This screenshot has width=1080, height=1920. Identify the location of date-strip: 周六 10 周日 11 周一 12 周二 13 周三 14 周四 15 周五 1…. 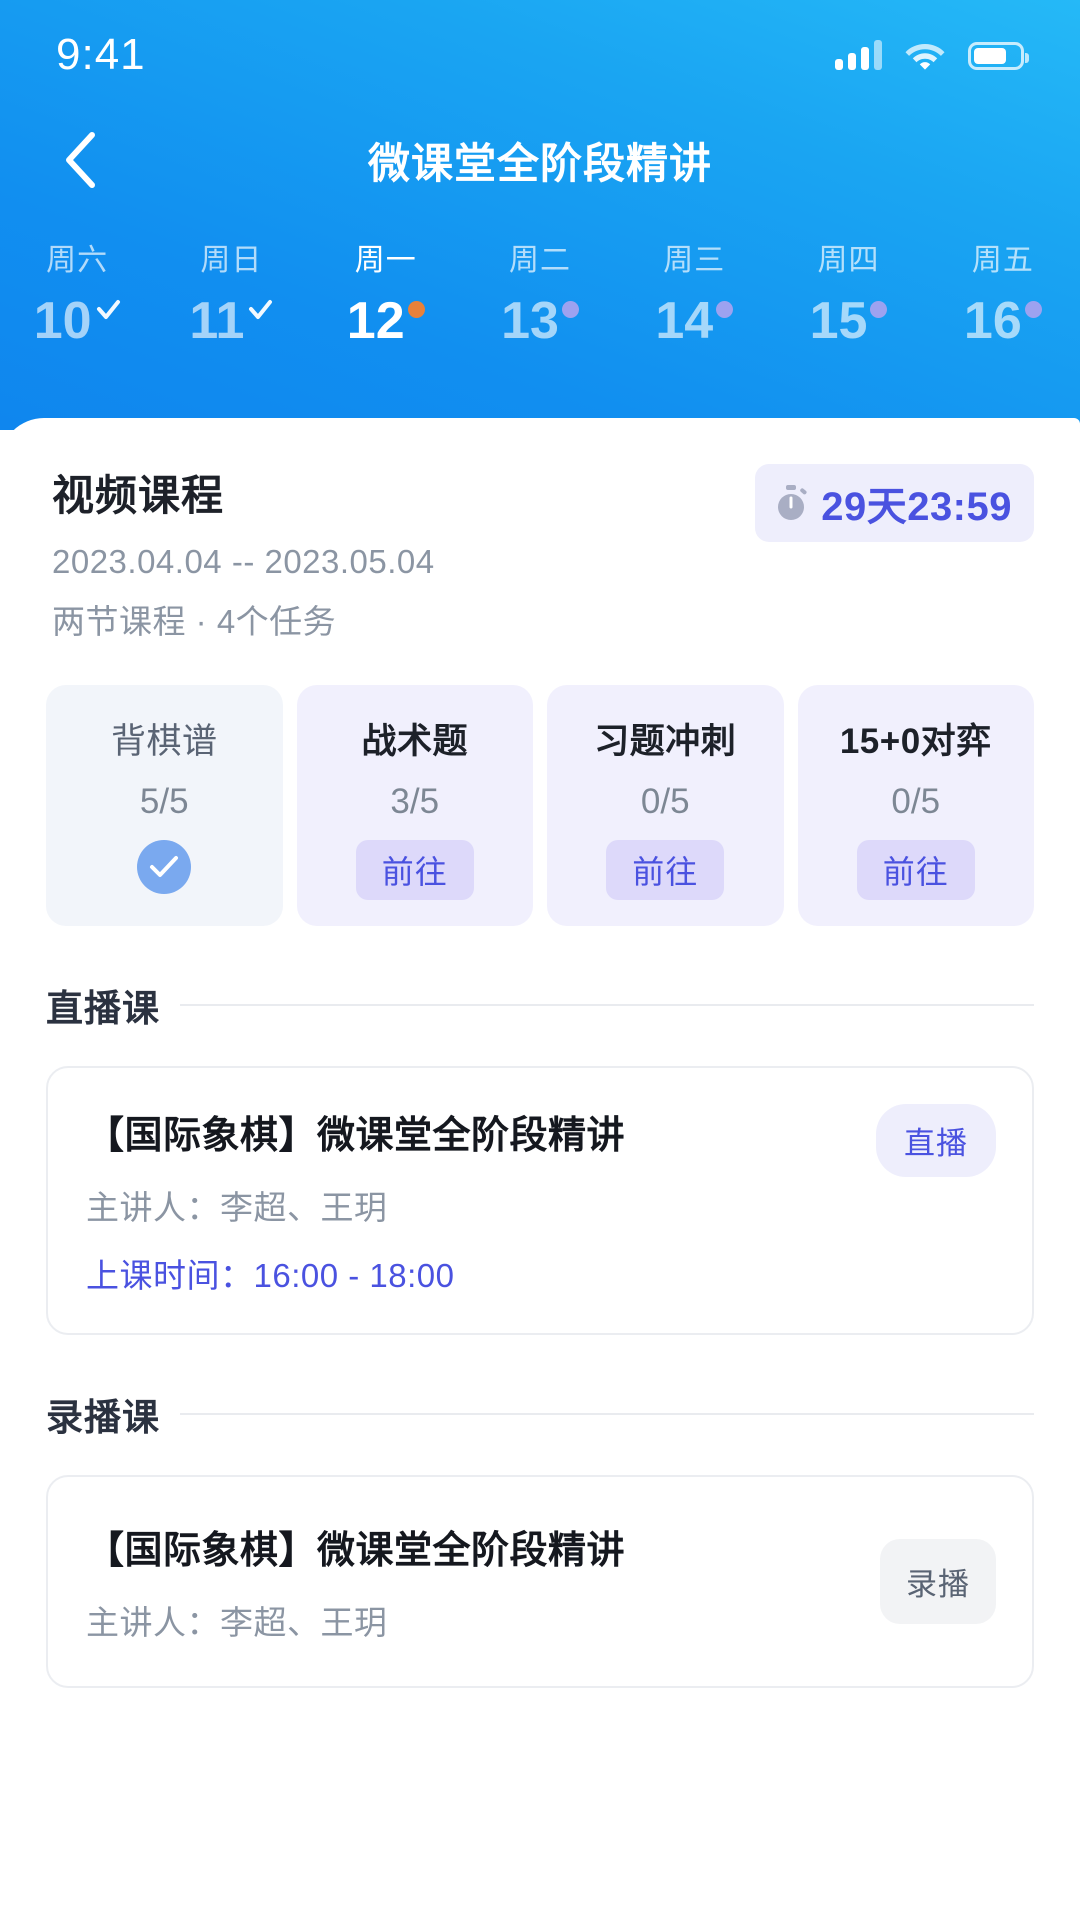
(540, 291).